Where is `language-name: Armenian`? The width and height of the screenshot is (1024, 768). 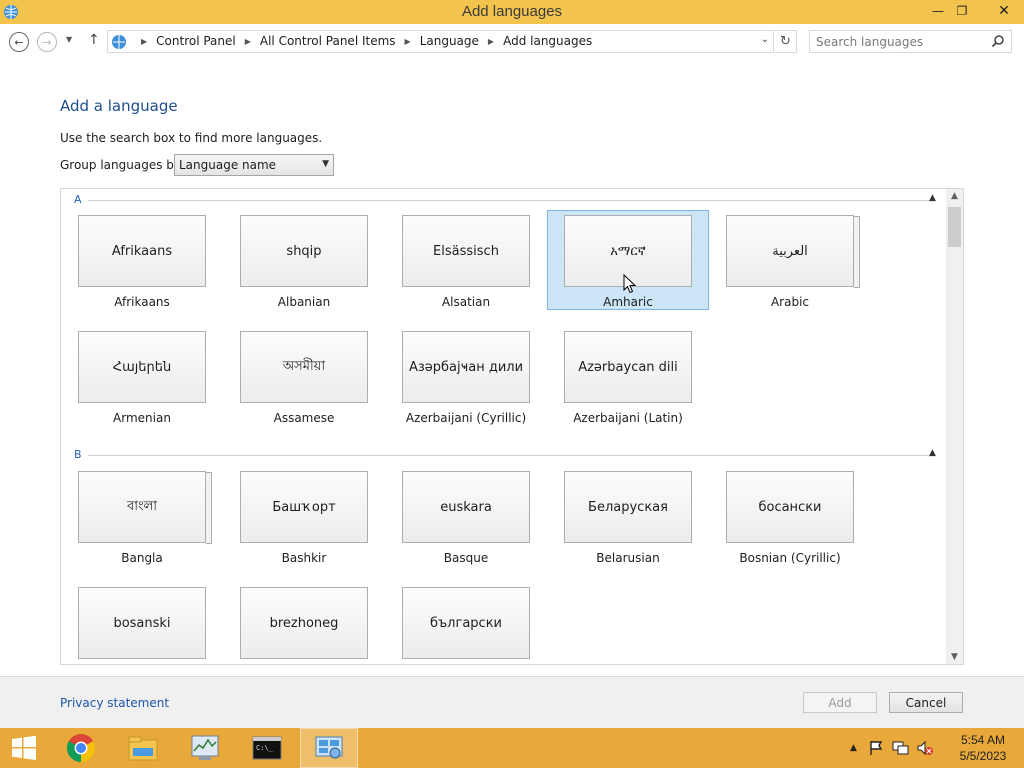 language-name: Armenian is located at coordinates (142, 418).